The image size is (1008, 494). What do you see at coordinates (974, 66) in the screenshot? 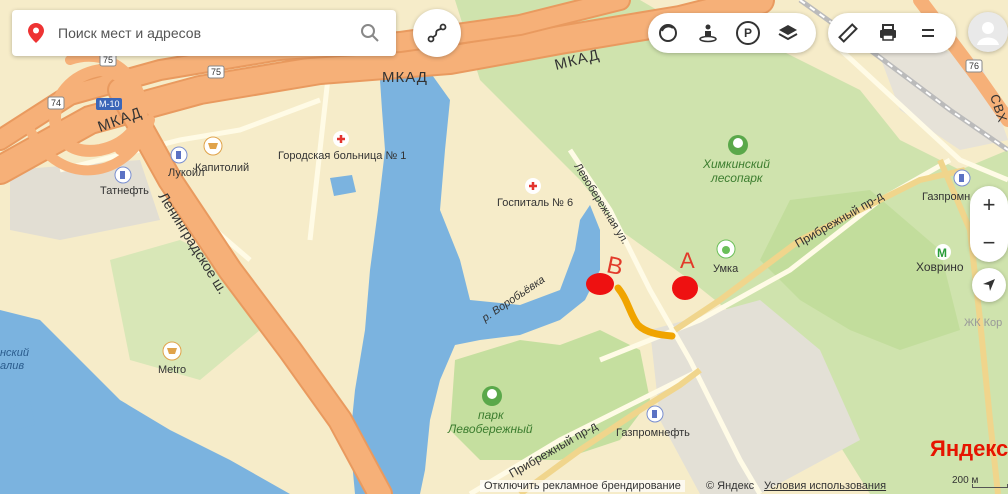
I see `shield-76: 76` at bounding box center [974, 66].